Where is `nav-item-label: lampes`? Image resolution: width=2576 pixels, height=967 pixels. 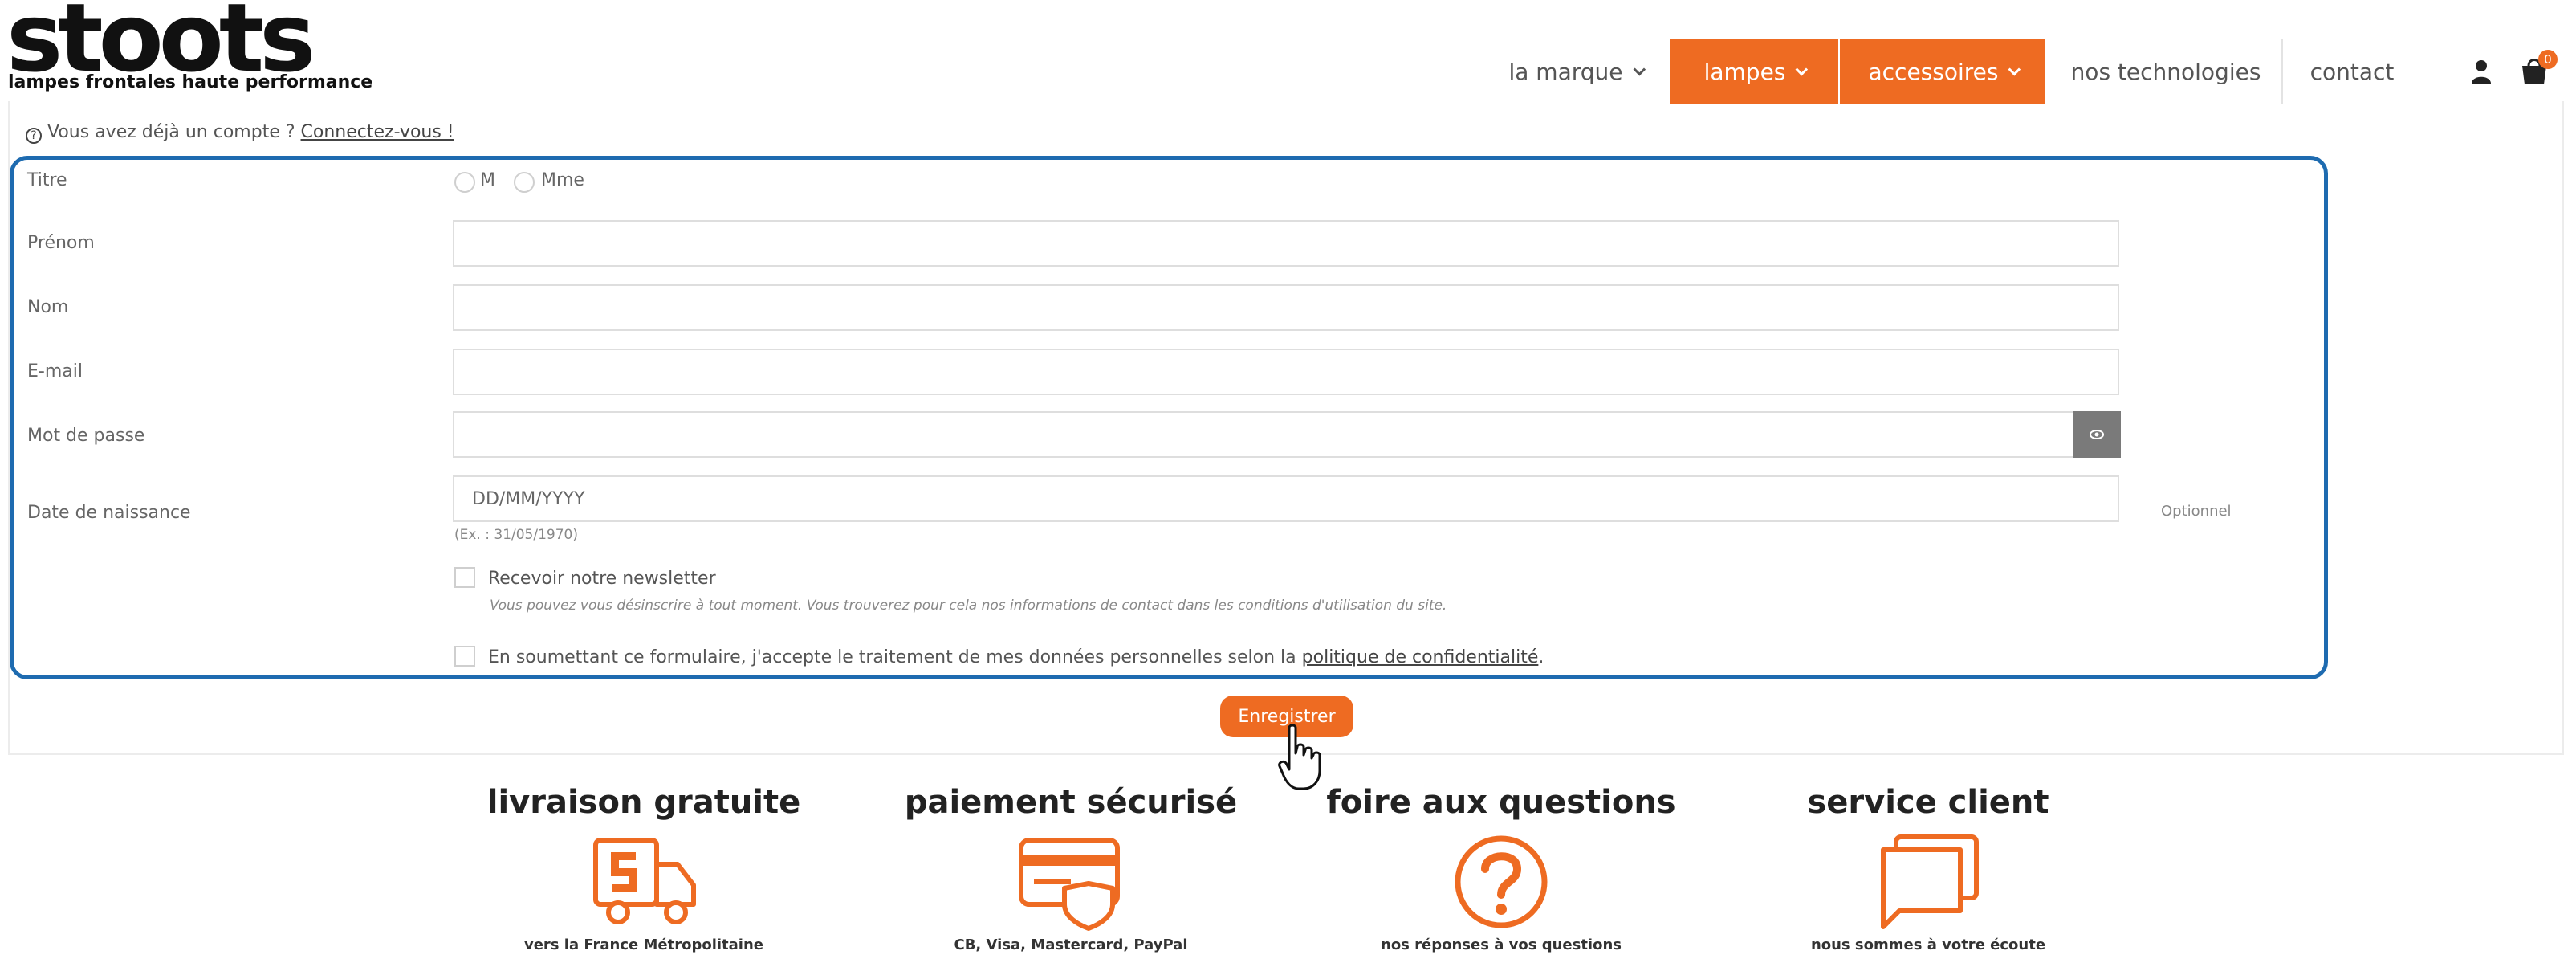
nav-item-label: lampes is located at coordinates (1745, 71).